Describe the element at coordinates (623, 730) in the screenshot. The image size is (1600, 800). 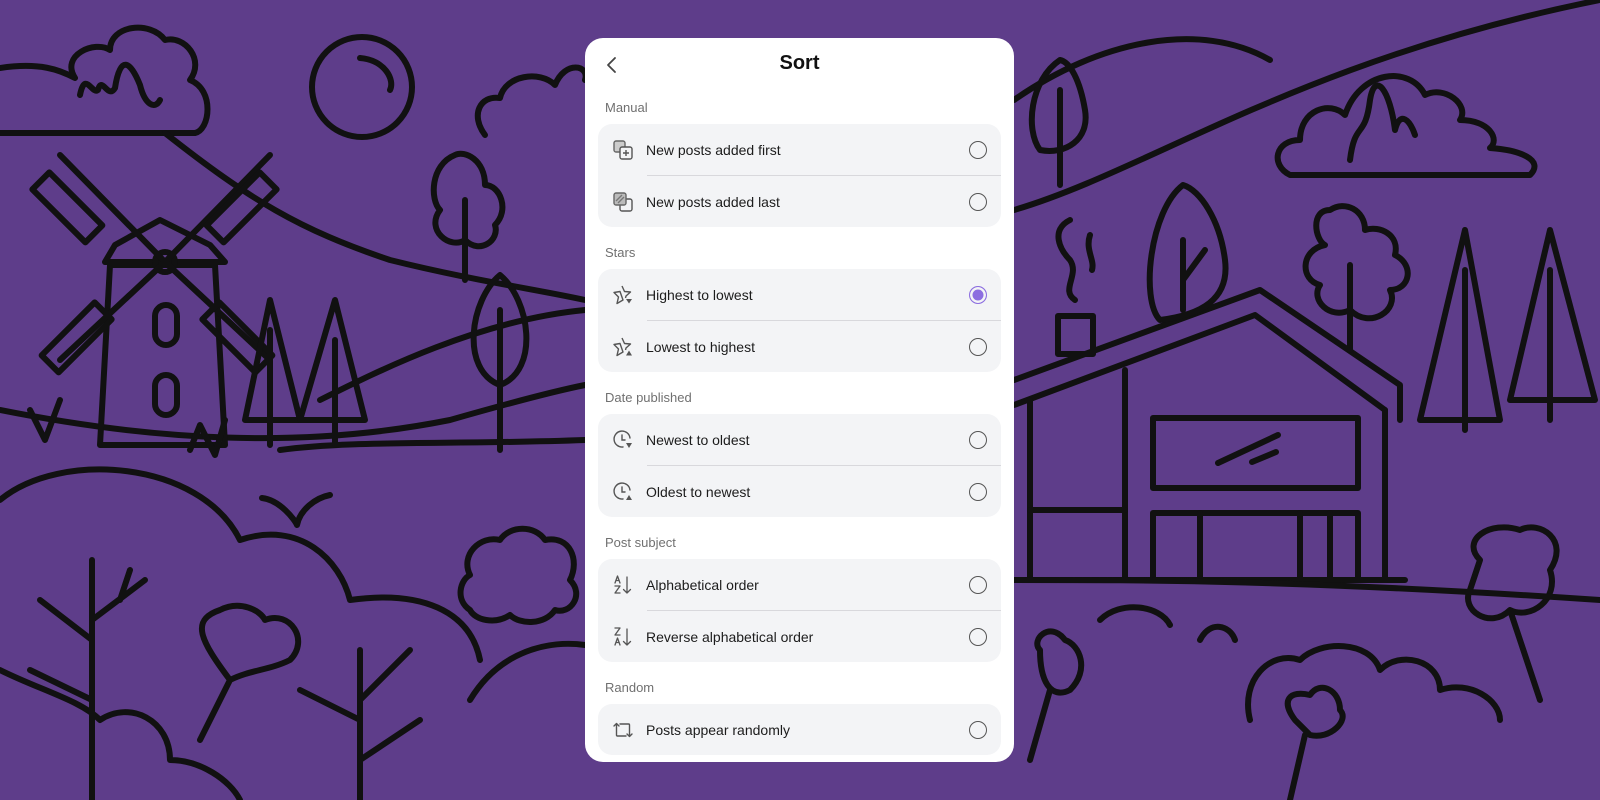
I see `shuffle-loop-icon` at that location.